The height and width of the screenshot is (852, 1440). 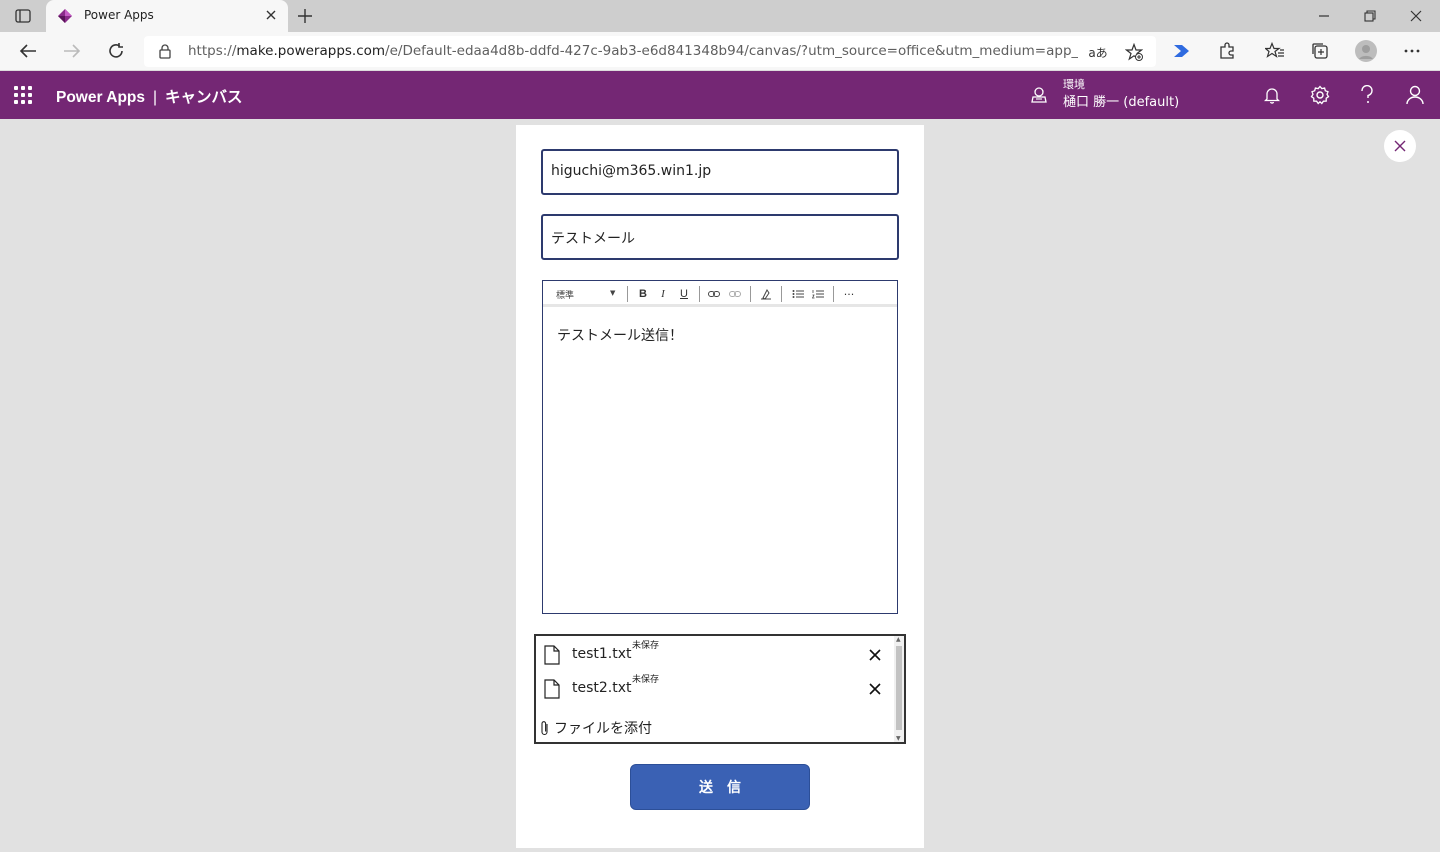 What do you see at coordinates (1275, 51) in the screenshot?
I see `favorites-icon` at bounding box center [1275, 51].